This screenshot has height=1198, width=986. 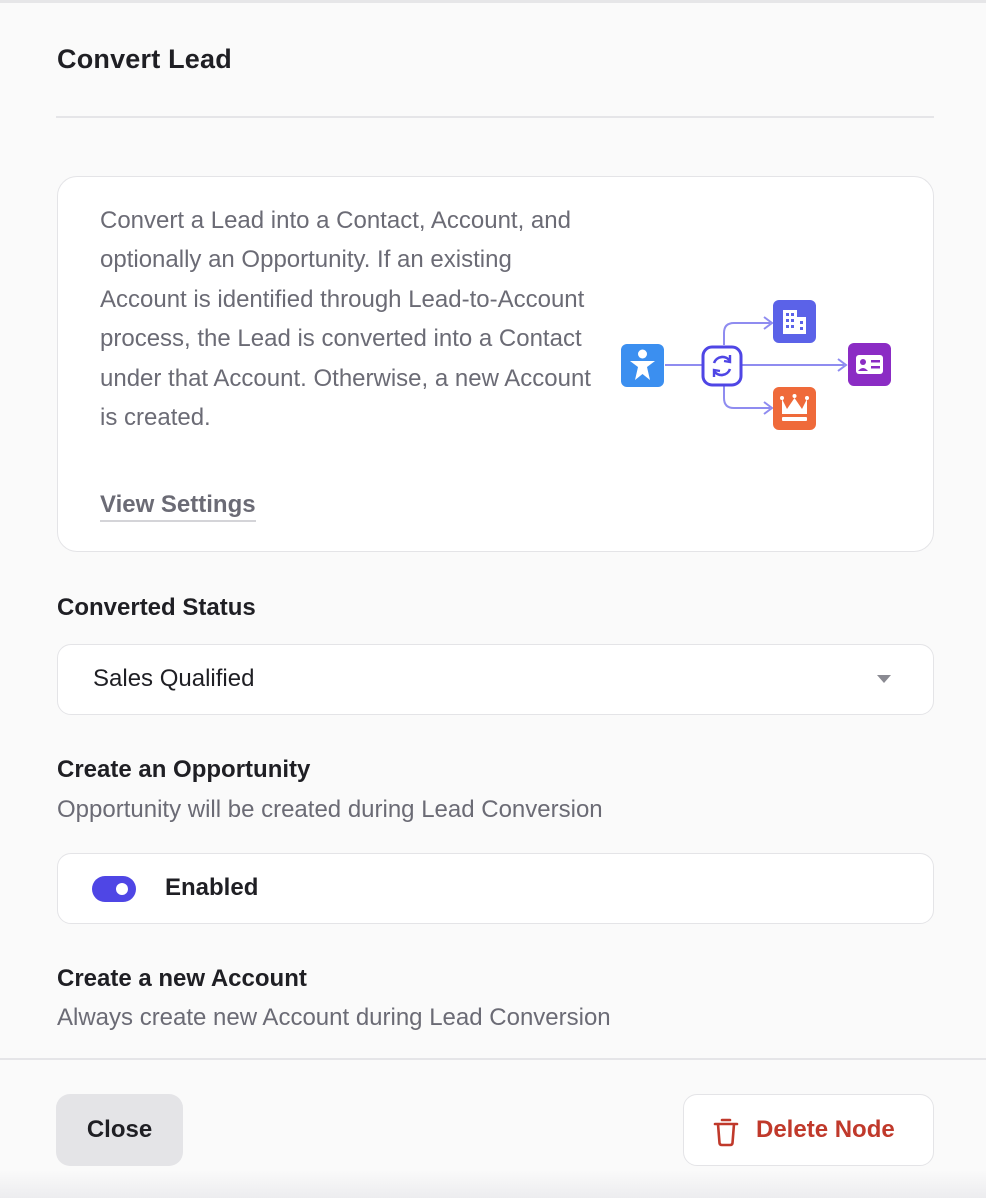 I want to click on delete-node-label: Delete Node, so click(x=825, y=1129).